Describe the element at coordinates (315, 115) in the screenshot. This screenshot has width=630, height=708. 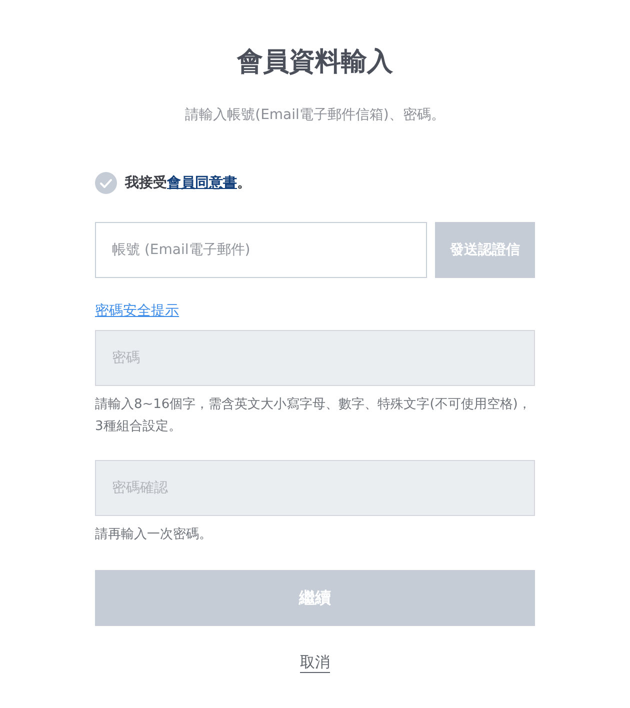
I see `subtitle: 請輸入帳號(Email電子郵件信箱)、密碼。` at that location.